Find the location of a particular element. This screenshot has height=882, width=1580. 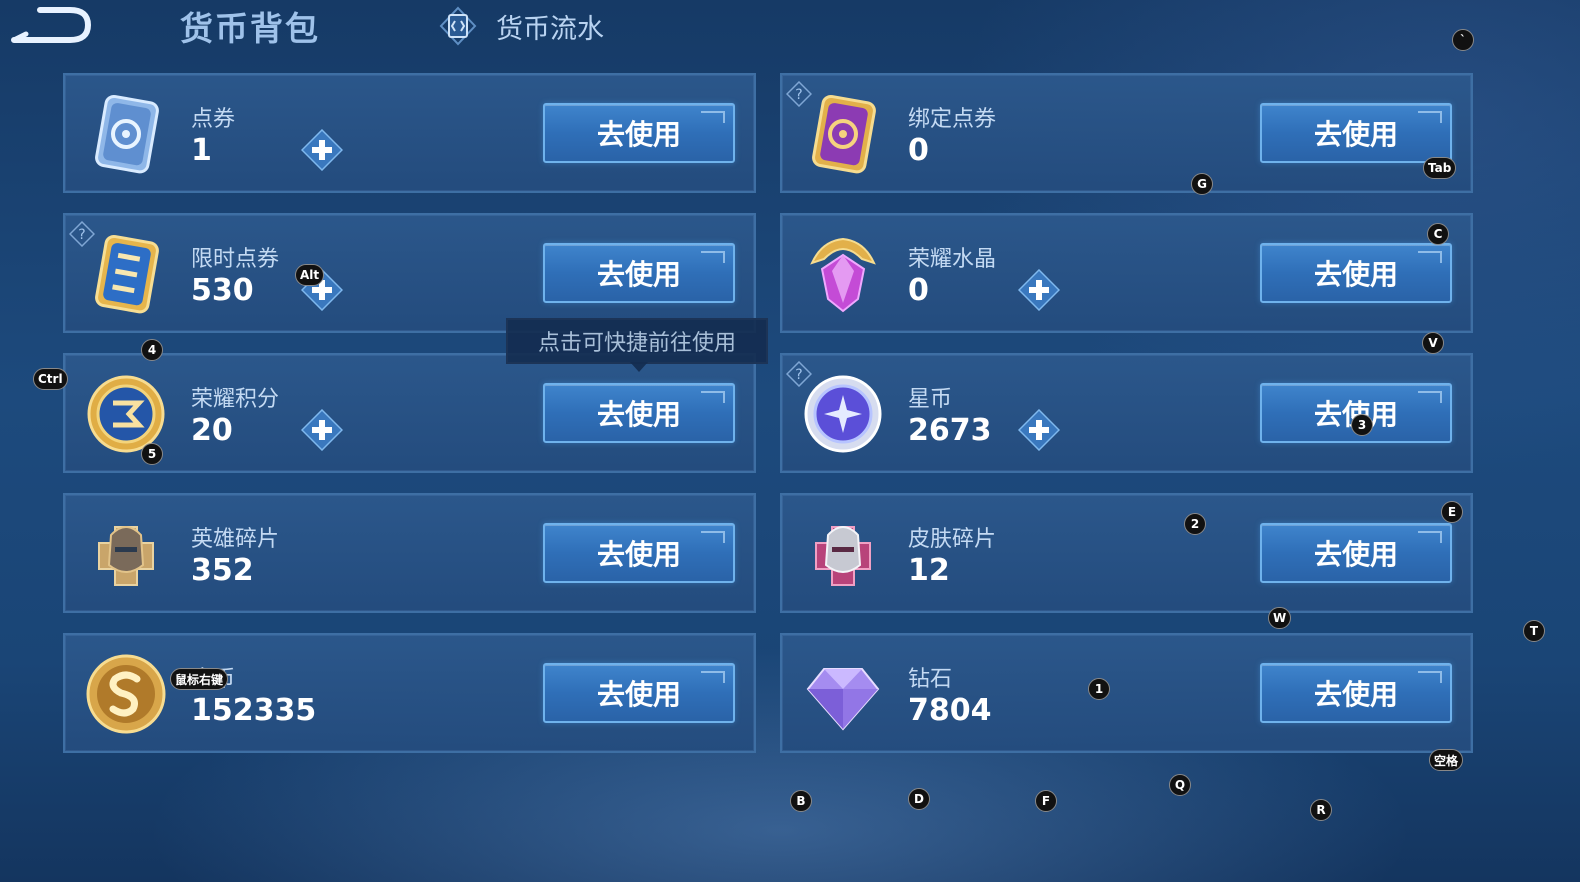

hotkey-badge: R is located at coordinates (1321, 810).